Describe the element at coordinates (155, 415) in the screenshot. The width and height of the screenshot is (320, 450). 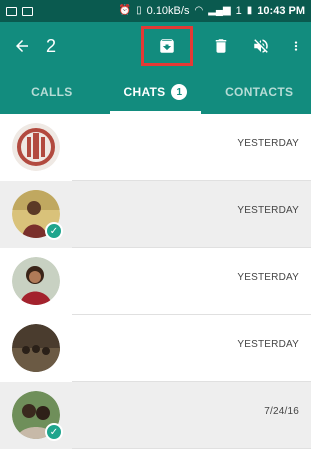
I see `chat-row: ✓ 7/24/16` at that location.